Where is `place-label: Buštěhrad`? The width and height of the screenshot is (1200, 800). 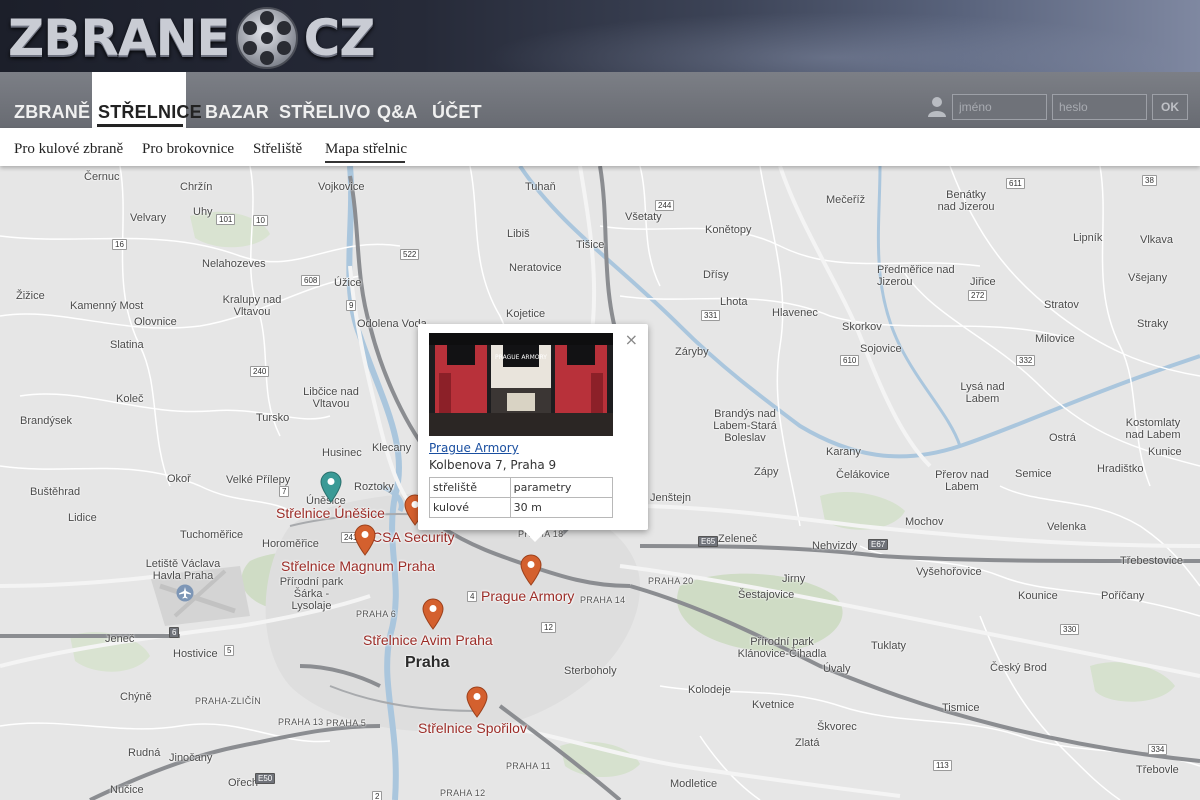 place-label: Buštěhrad is located at coordinates (55, 492).